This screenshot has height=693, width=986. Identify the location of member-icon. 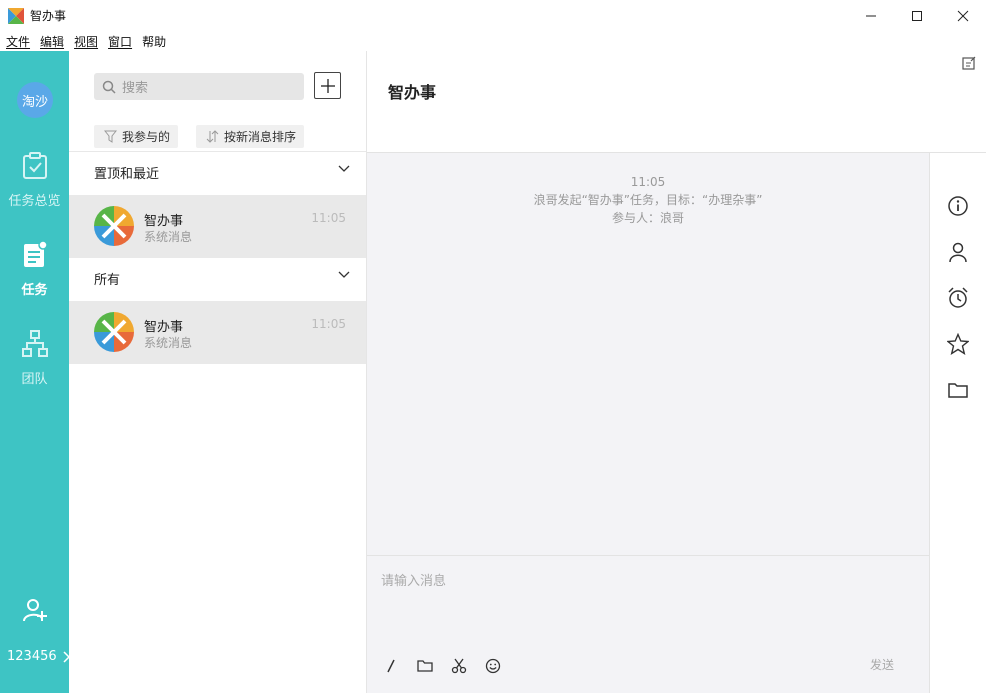
(958, 252).